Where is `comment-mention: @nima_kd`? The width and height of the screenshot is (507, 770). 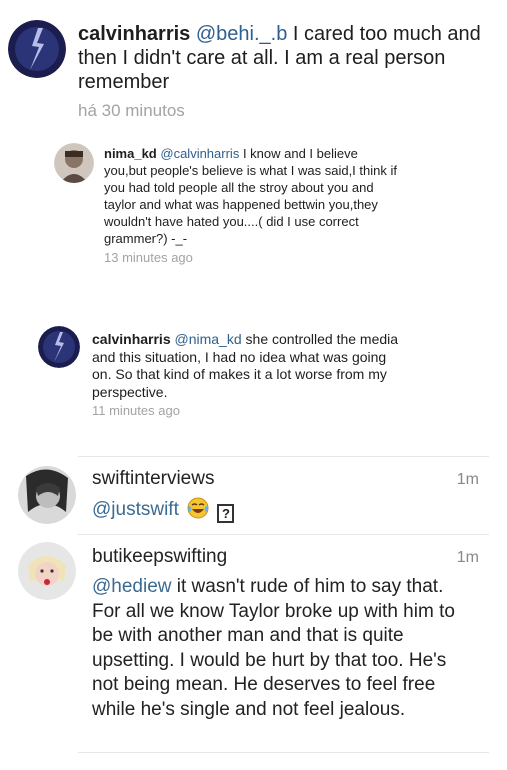 comment-mention: @nima_kd is located at coordinates (208, 339).